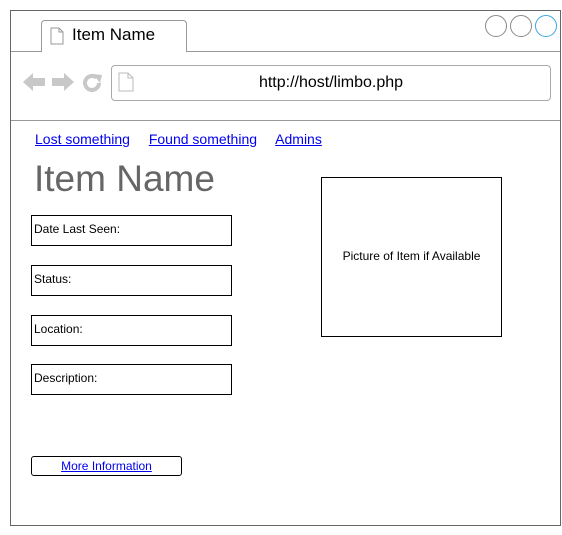 The width and height of the screenshot is (562, 535). I want to click on picture-placeholder-text: Picture of Item if Available, so click(411, 256).